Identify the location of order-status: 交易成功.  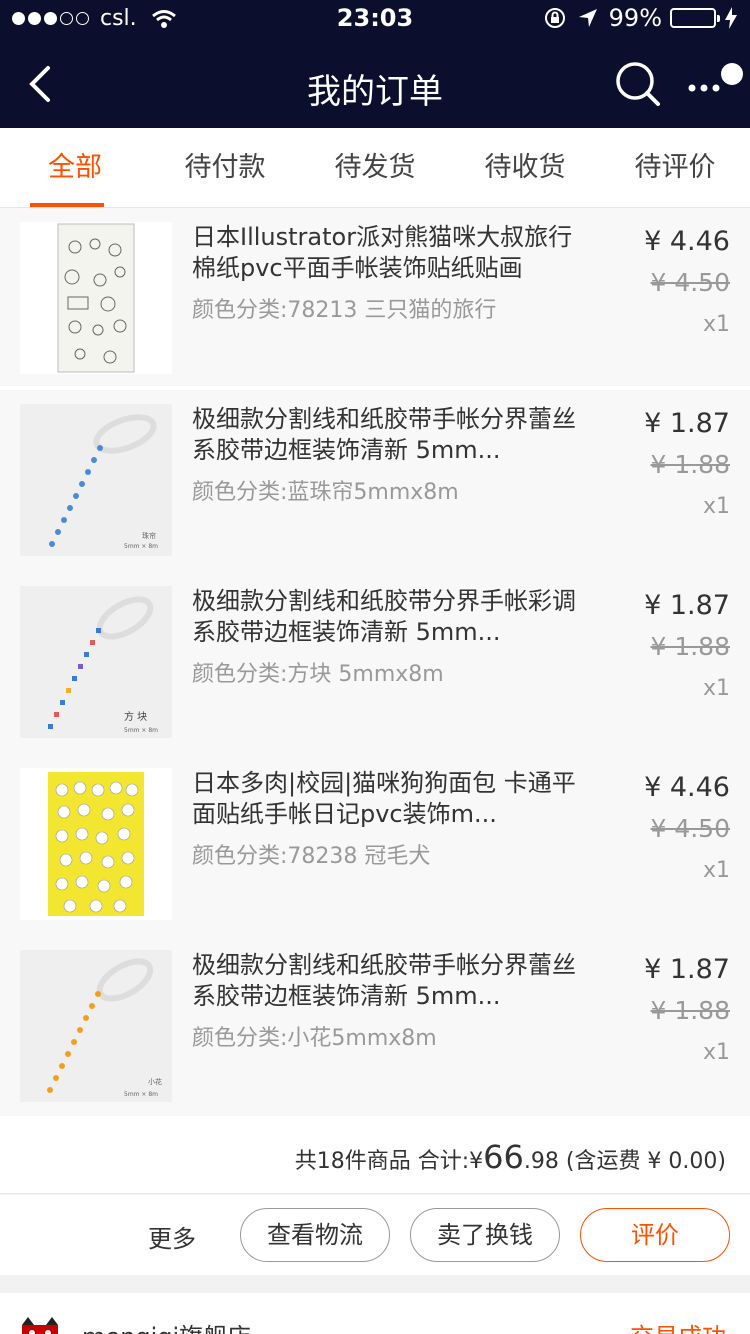
(678, 1325).